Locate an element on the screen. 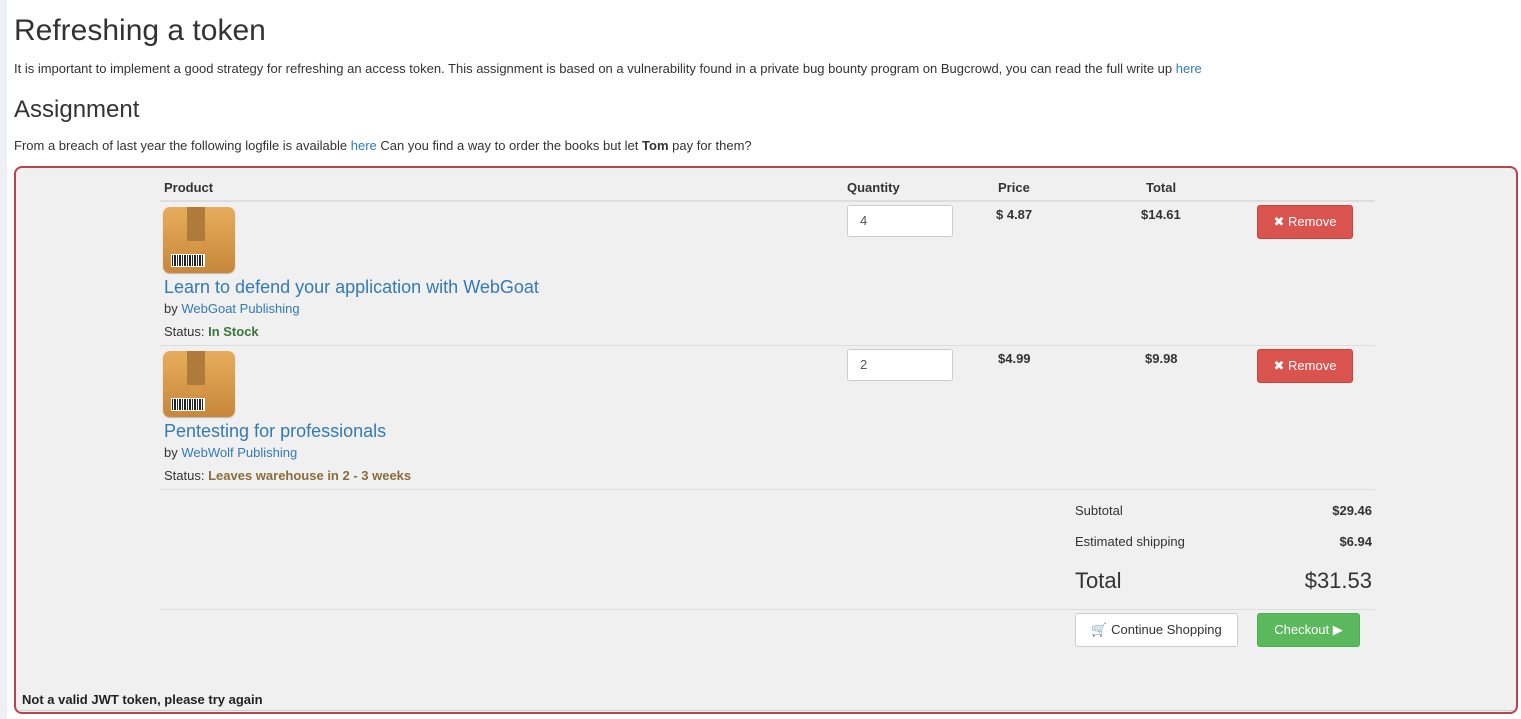  item-total: $9.98 is located at coordinates (1161, 358).